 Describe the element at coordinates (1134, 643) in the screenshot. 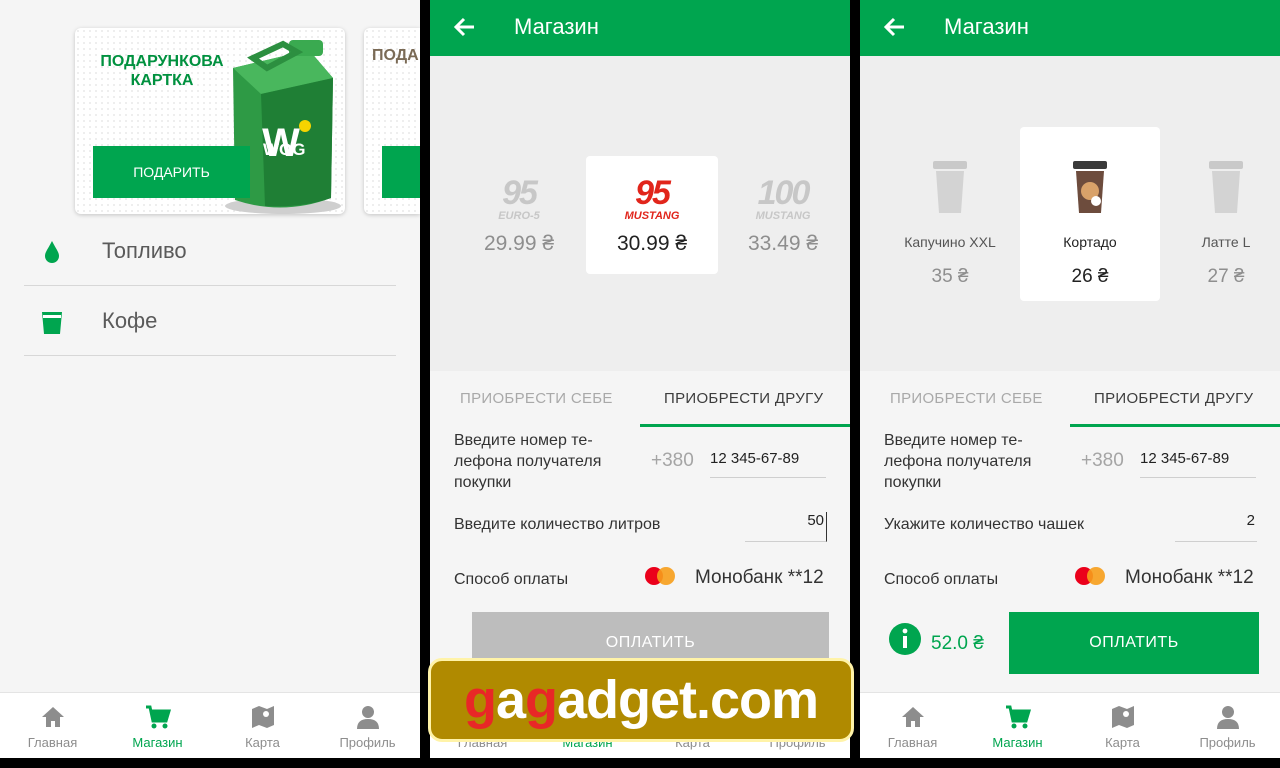

I see `pay-button: ОПЛАТИТЬ` at that location.